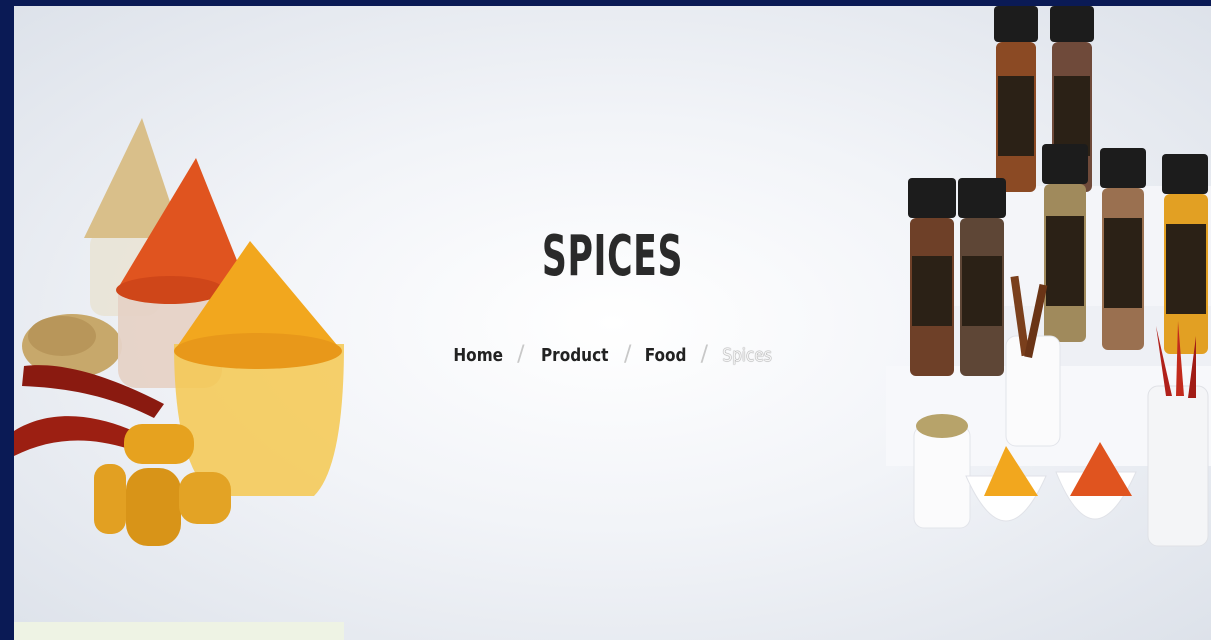 The width and height of the screenshot is (1211, 640). What do you see at coordinates (942, 426) in the screenshot?
I see `seed-cup` at bounding box center [942, 426].